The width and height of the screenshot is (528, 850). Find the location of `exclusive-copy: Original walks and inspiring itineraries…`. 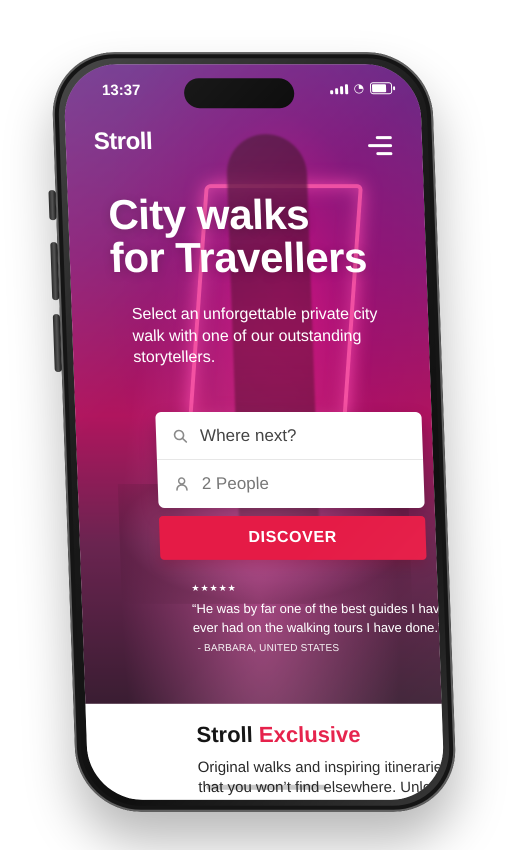

exclusive-copy: Original walks and inspiring itineraries… is located at coordinates (321, 779).